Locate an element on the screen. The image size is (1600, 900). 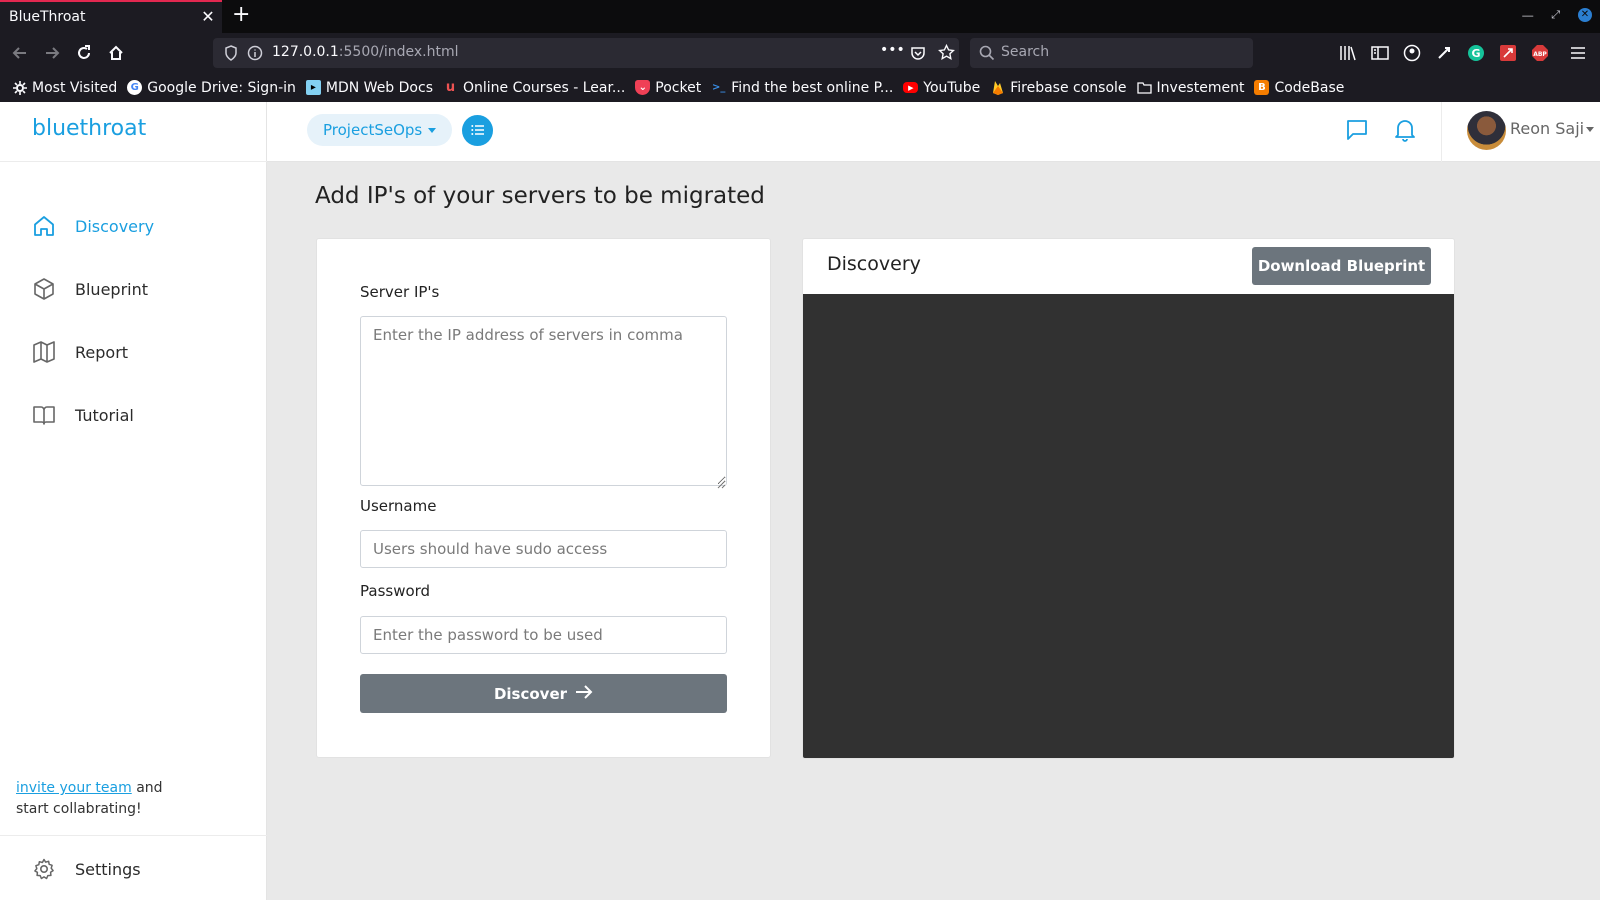
reload-icon is located at coordinates (84, 53).